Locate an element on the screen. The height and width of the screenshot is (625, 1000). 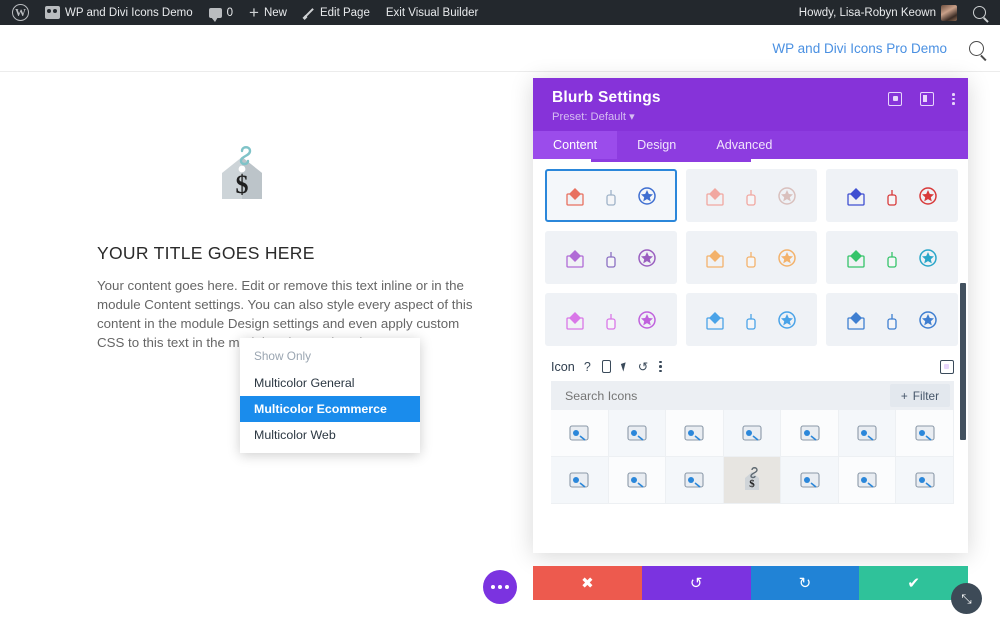
column-layout-icon is located at coordinates (927, 99).